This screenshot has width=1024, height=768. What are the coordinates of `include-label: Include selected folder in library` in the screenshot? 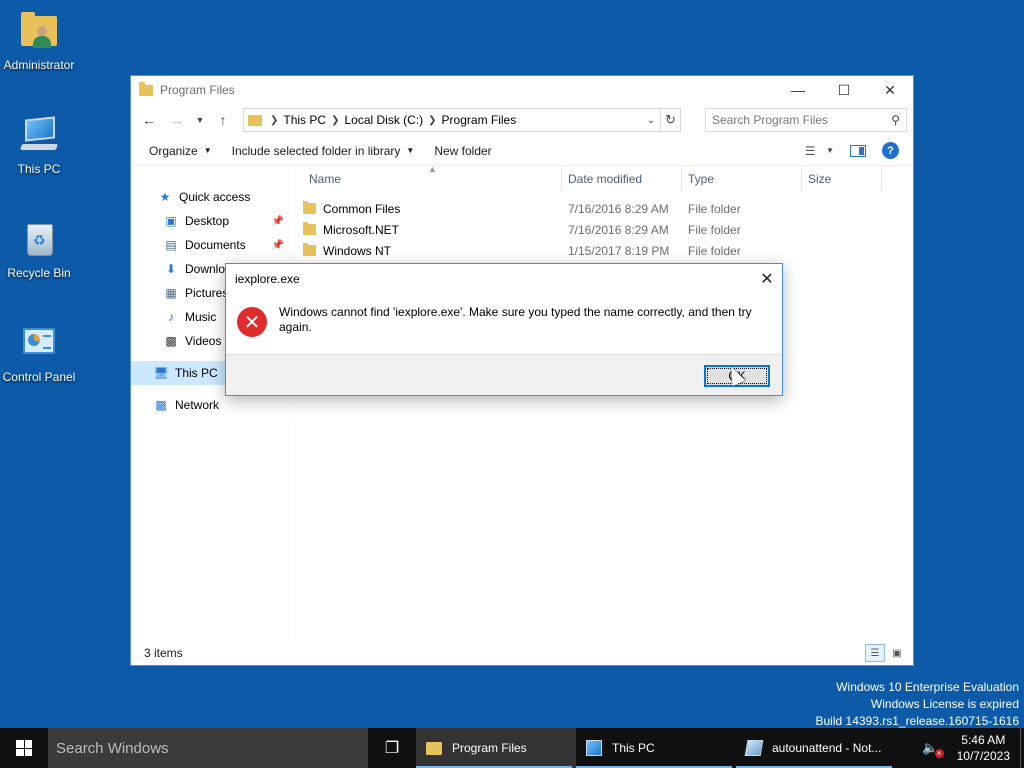 It's located at (316, 150).